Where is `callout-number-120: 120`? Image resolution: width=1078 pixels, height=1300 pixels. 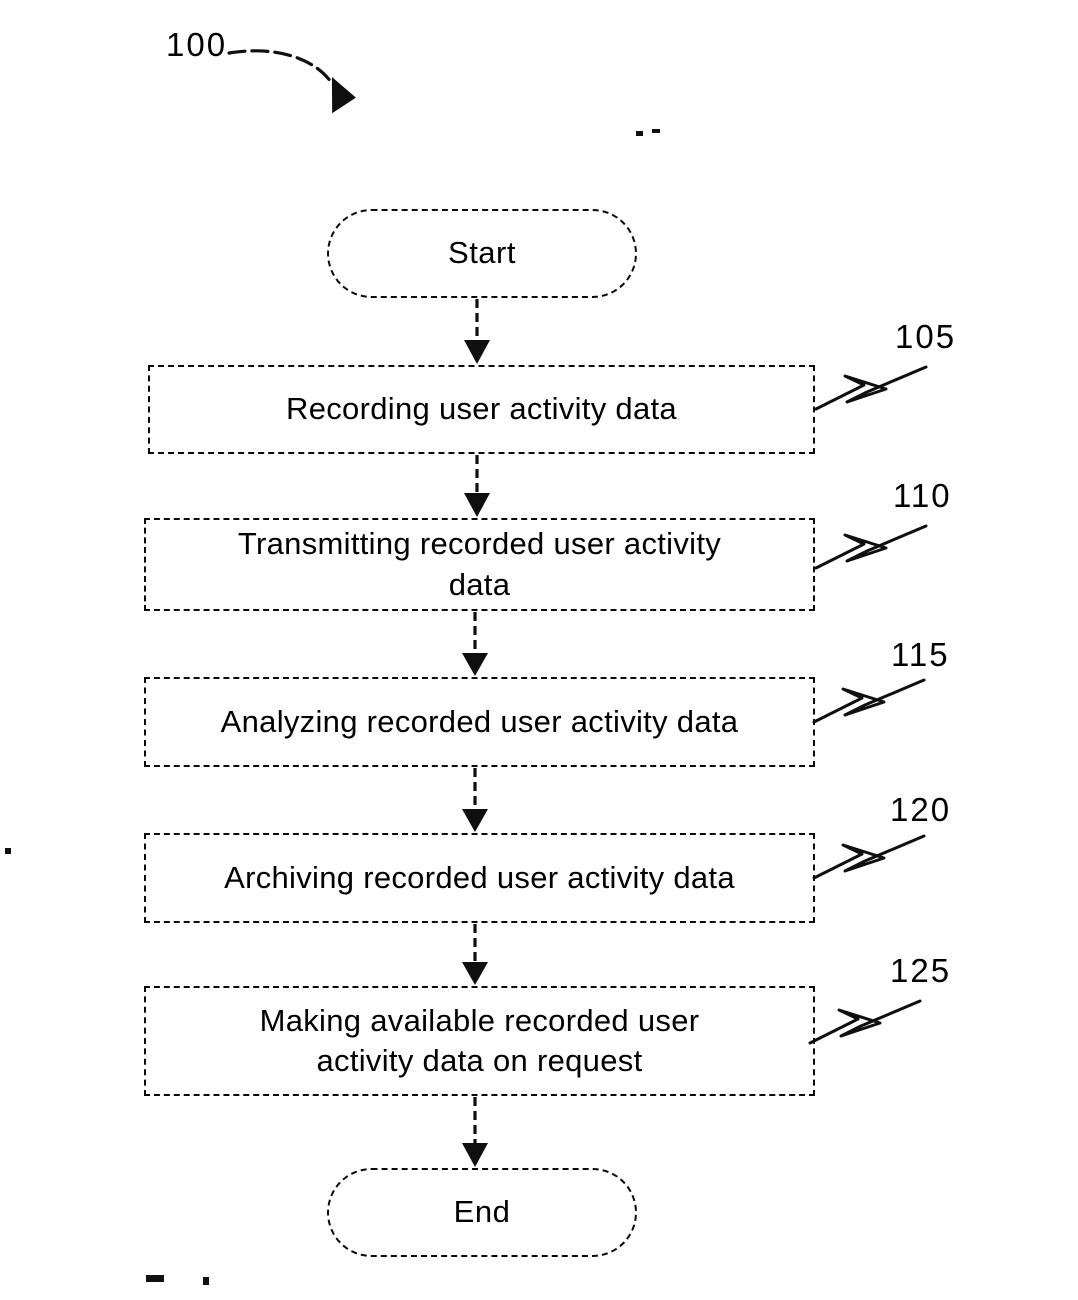 callout-number-120: 120 is located at coordinates (921, 809).